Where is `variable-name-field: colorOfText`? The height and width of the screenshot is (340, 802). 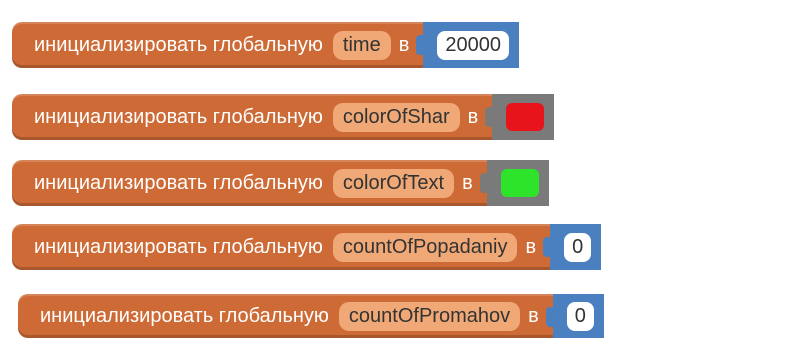 variable-name-field: colorOfText is located at coordinates (393, 183).